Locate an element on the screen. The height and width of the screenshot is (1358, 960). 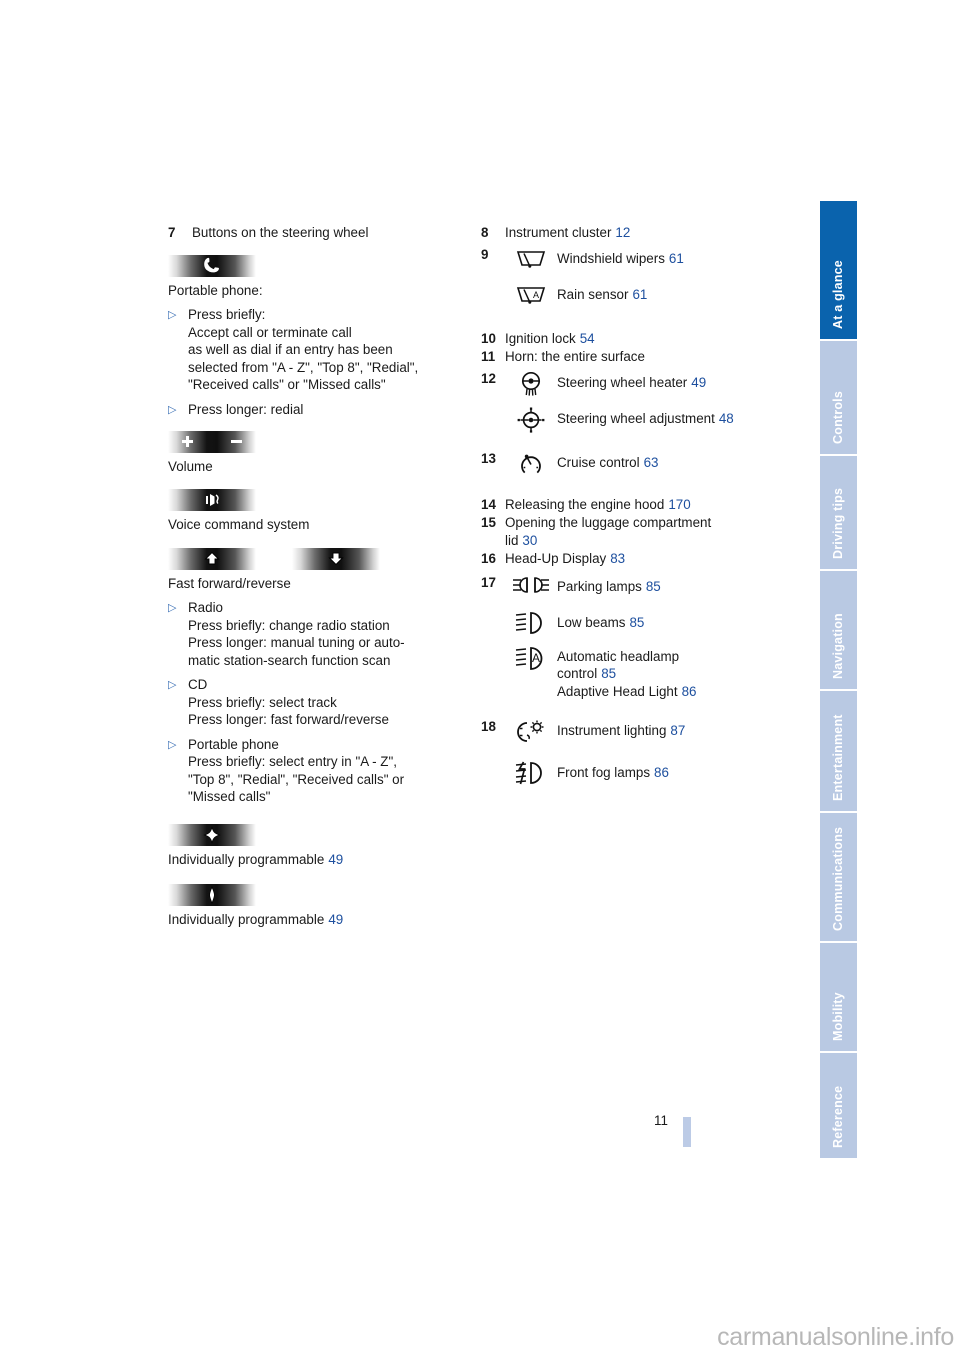
item-number: 16 is located at coordinates (488, 558).